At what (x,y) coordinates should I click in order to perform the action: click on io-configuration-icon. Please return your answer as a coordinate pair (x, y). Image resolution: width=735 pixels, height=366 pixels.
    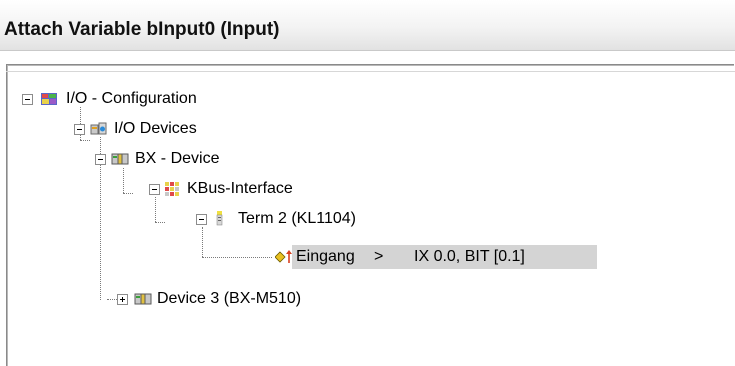
    Looking at the image, I should click on (49, 99).